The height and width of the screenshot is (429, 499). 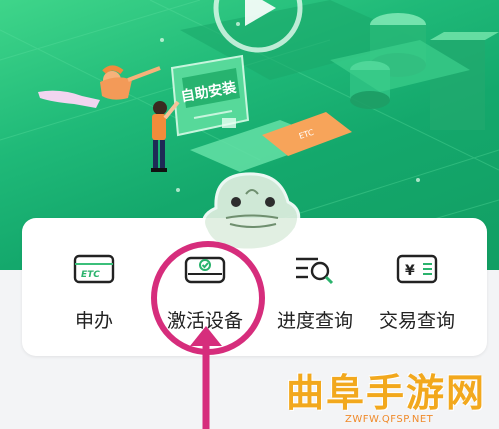 I want to click on menu-label-progress-query: 进度查询, so click(x=314, y=321).